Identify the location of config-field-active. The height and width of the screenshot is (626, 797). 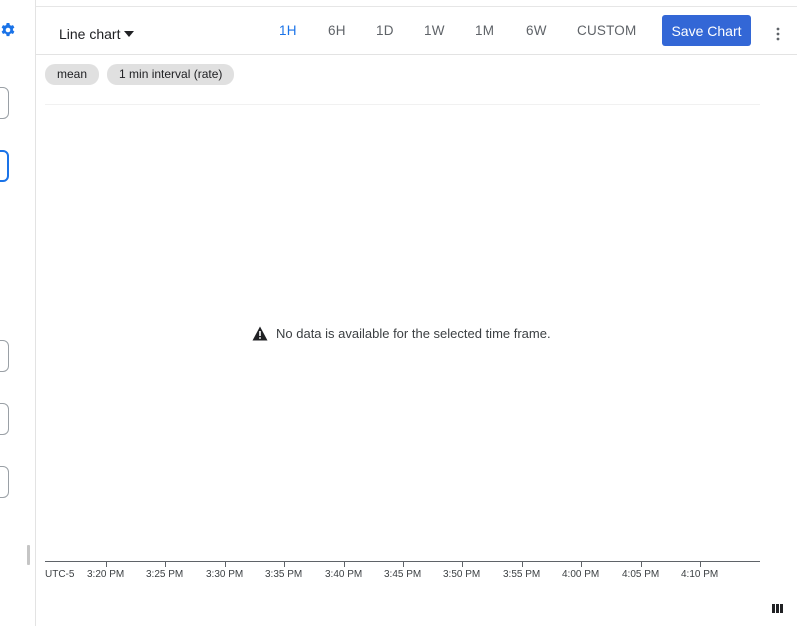
(4, 166).